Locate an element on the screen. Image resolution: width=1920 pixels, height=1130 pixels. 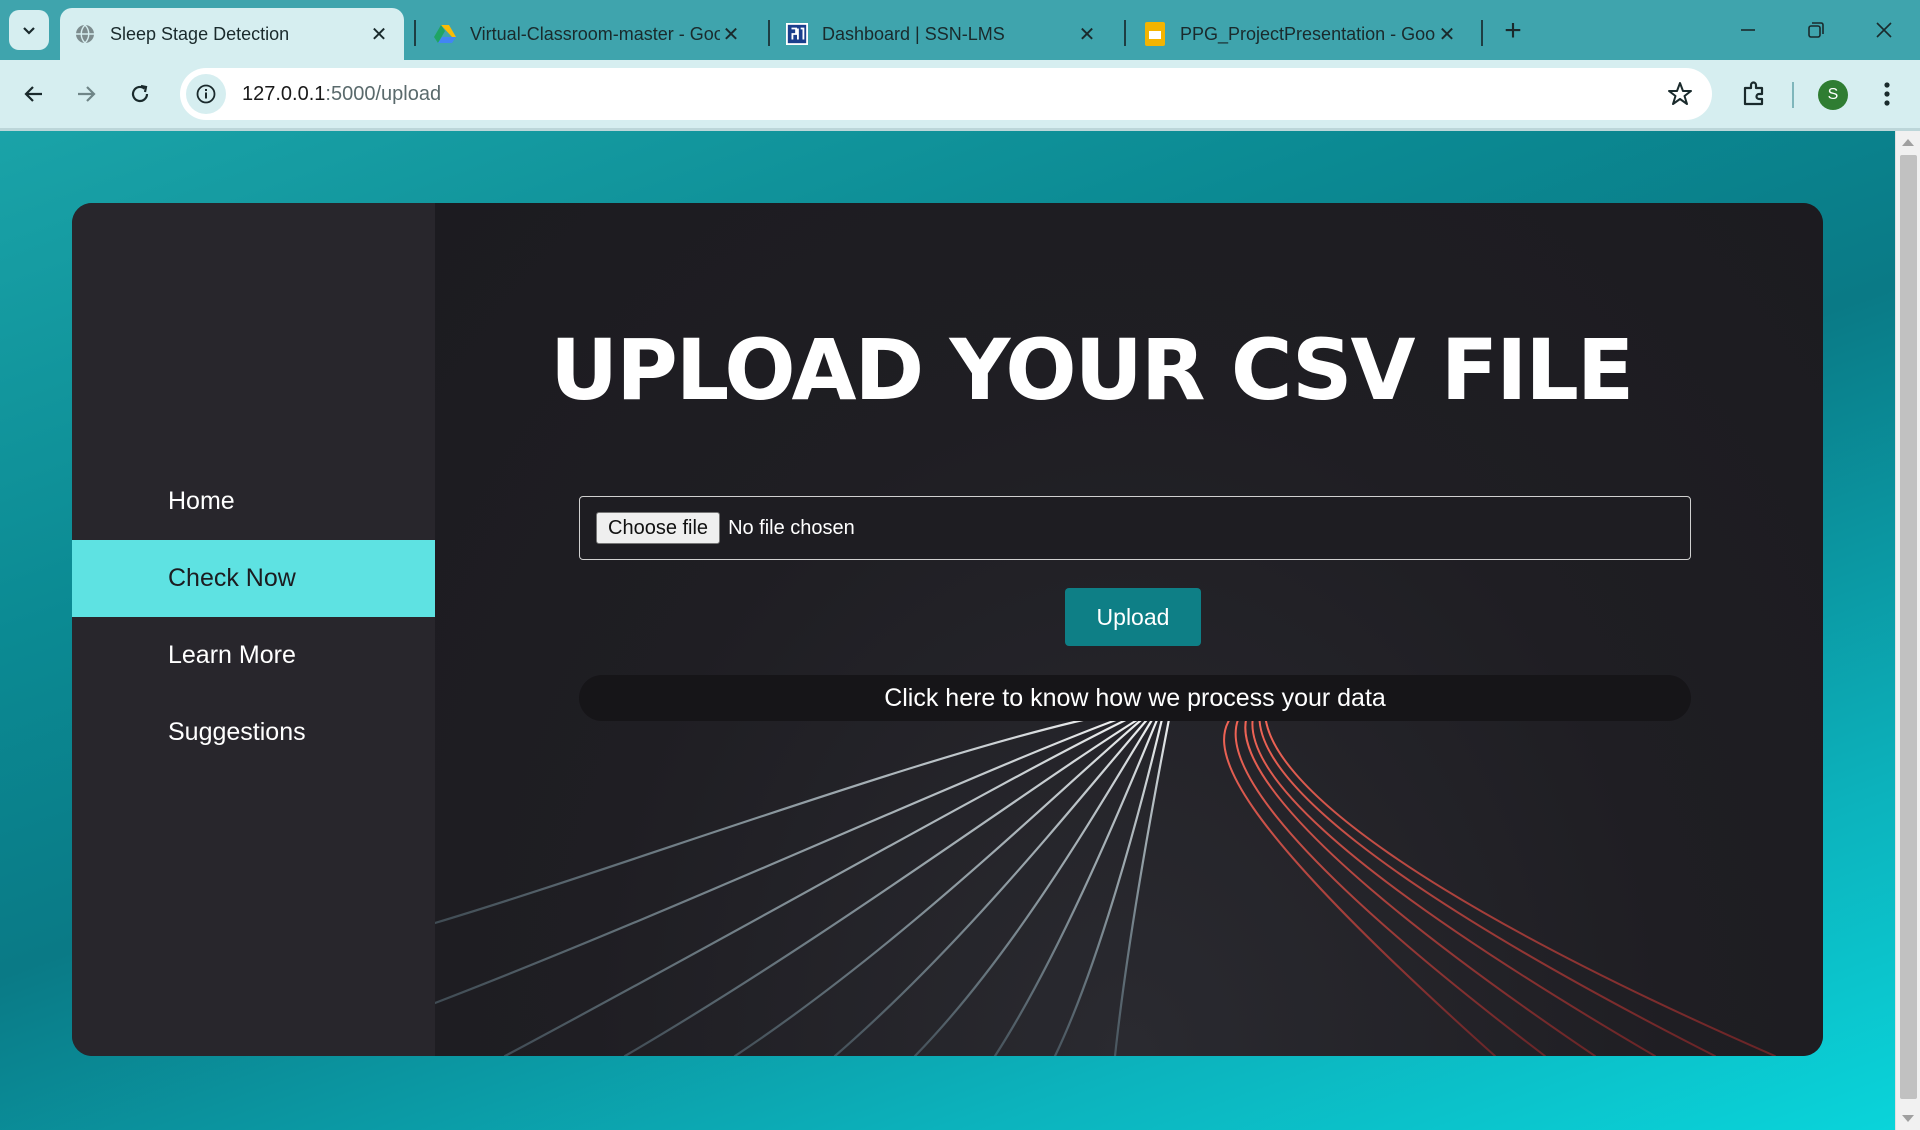
scrollbar-thumb is located at coordinates (1908, 627).